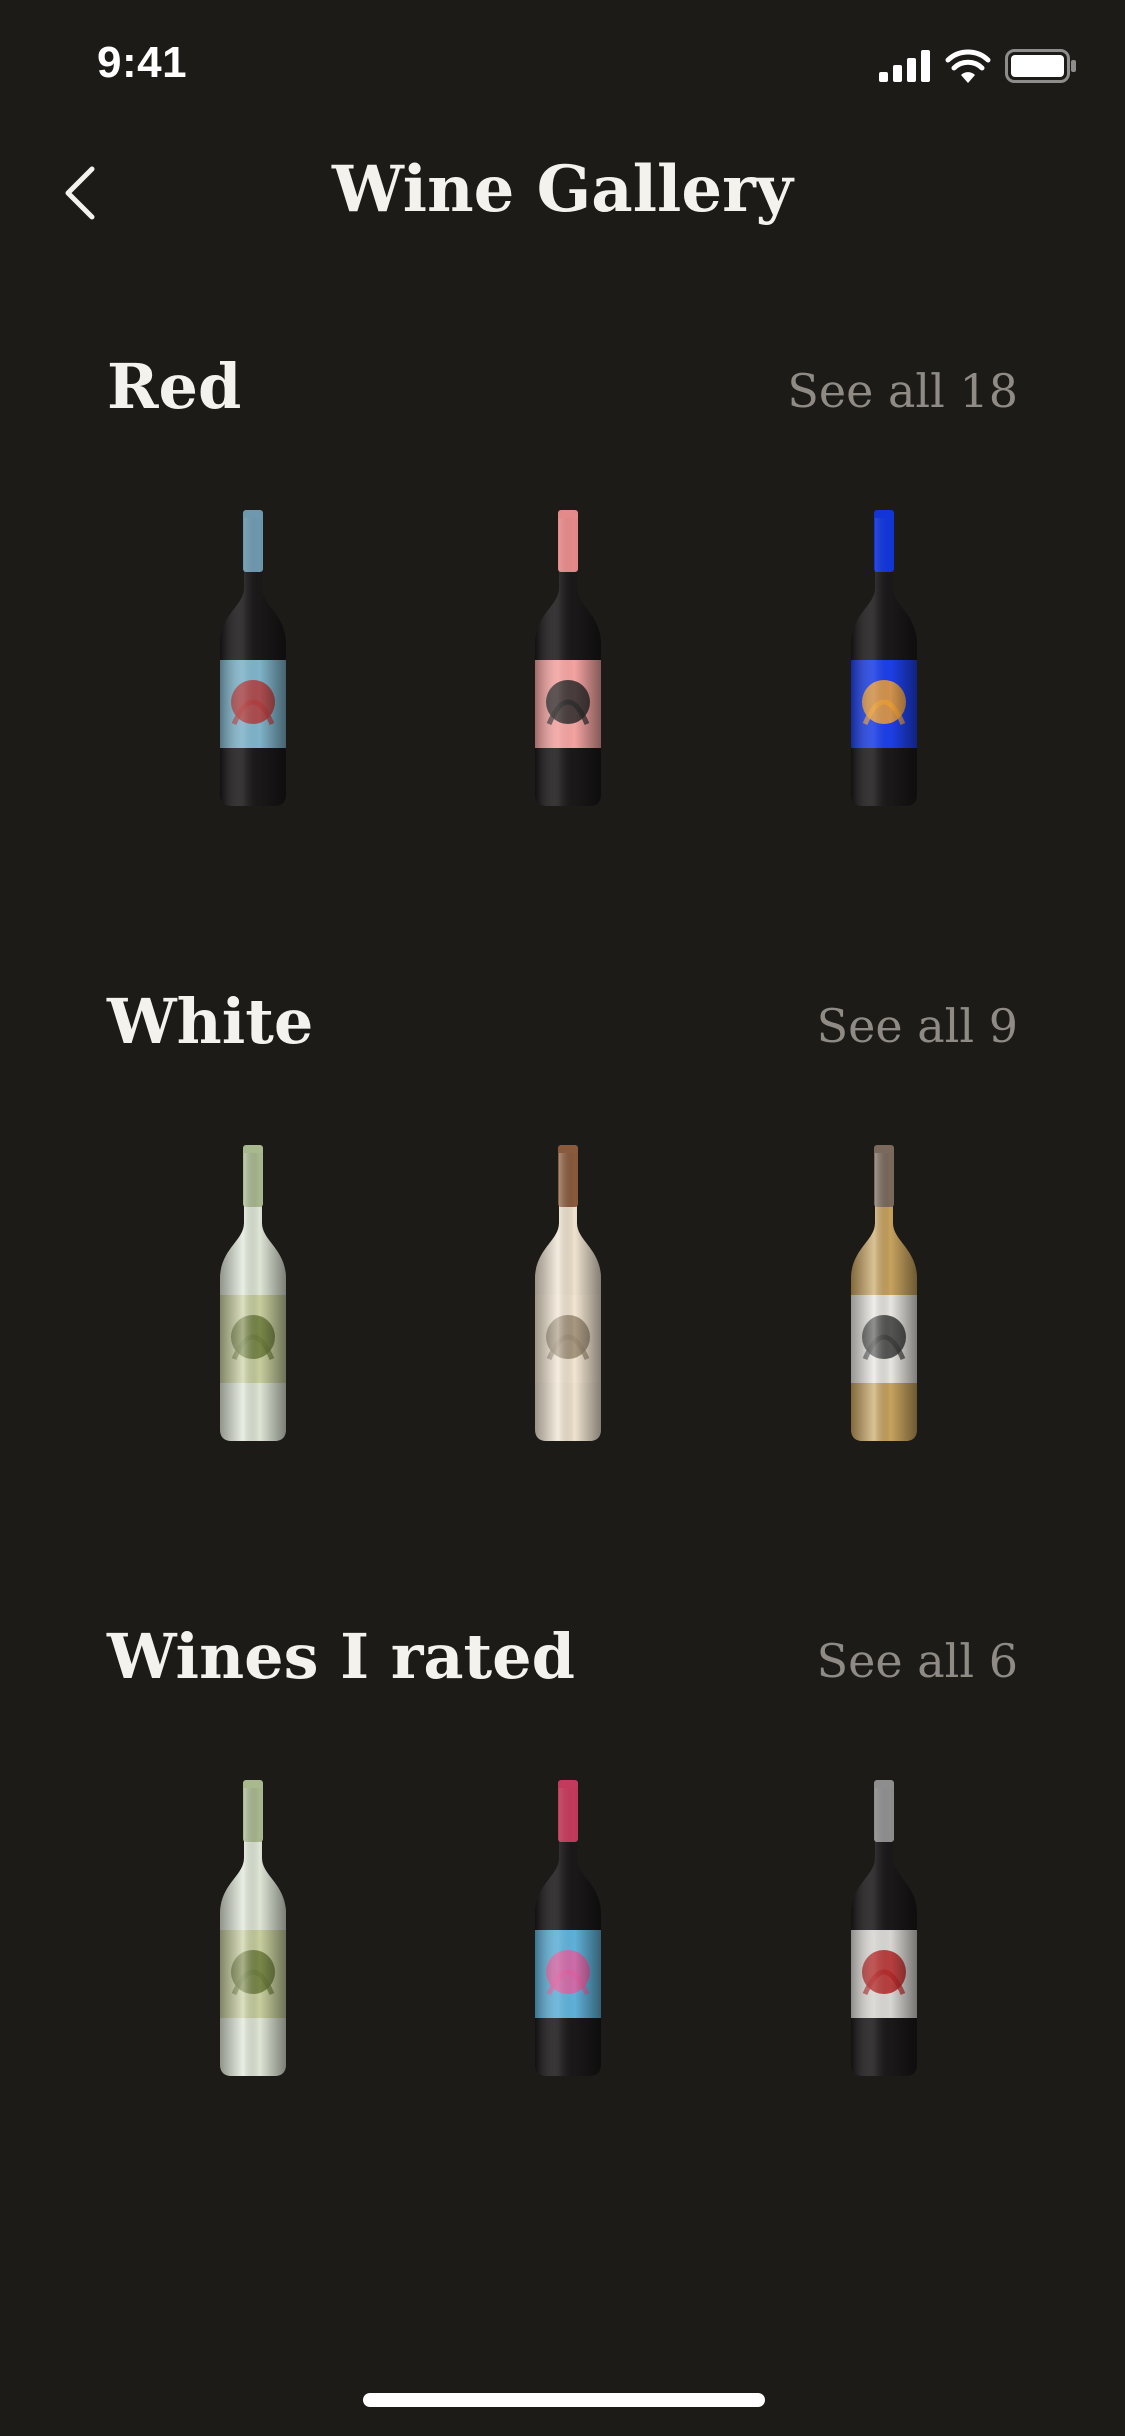  I want to click on section-header: Wines I rated See all 6, so click(562, 1665).